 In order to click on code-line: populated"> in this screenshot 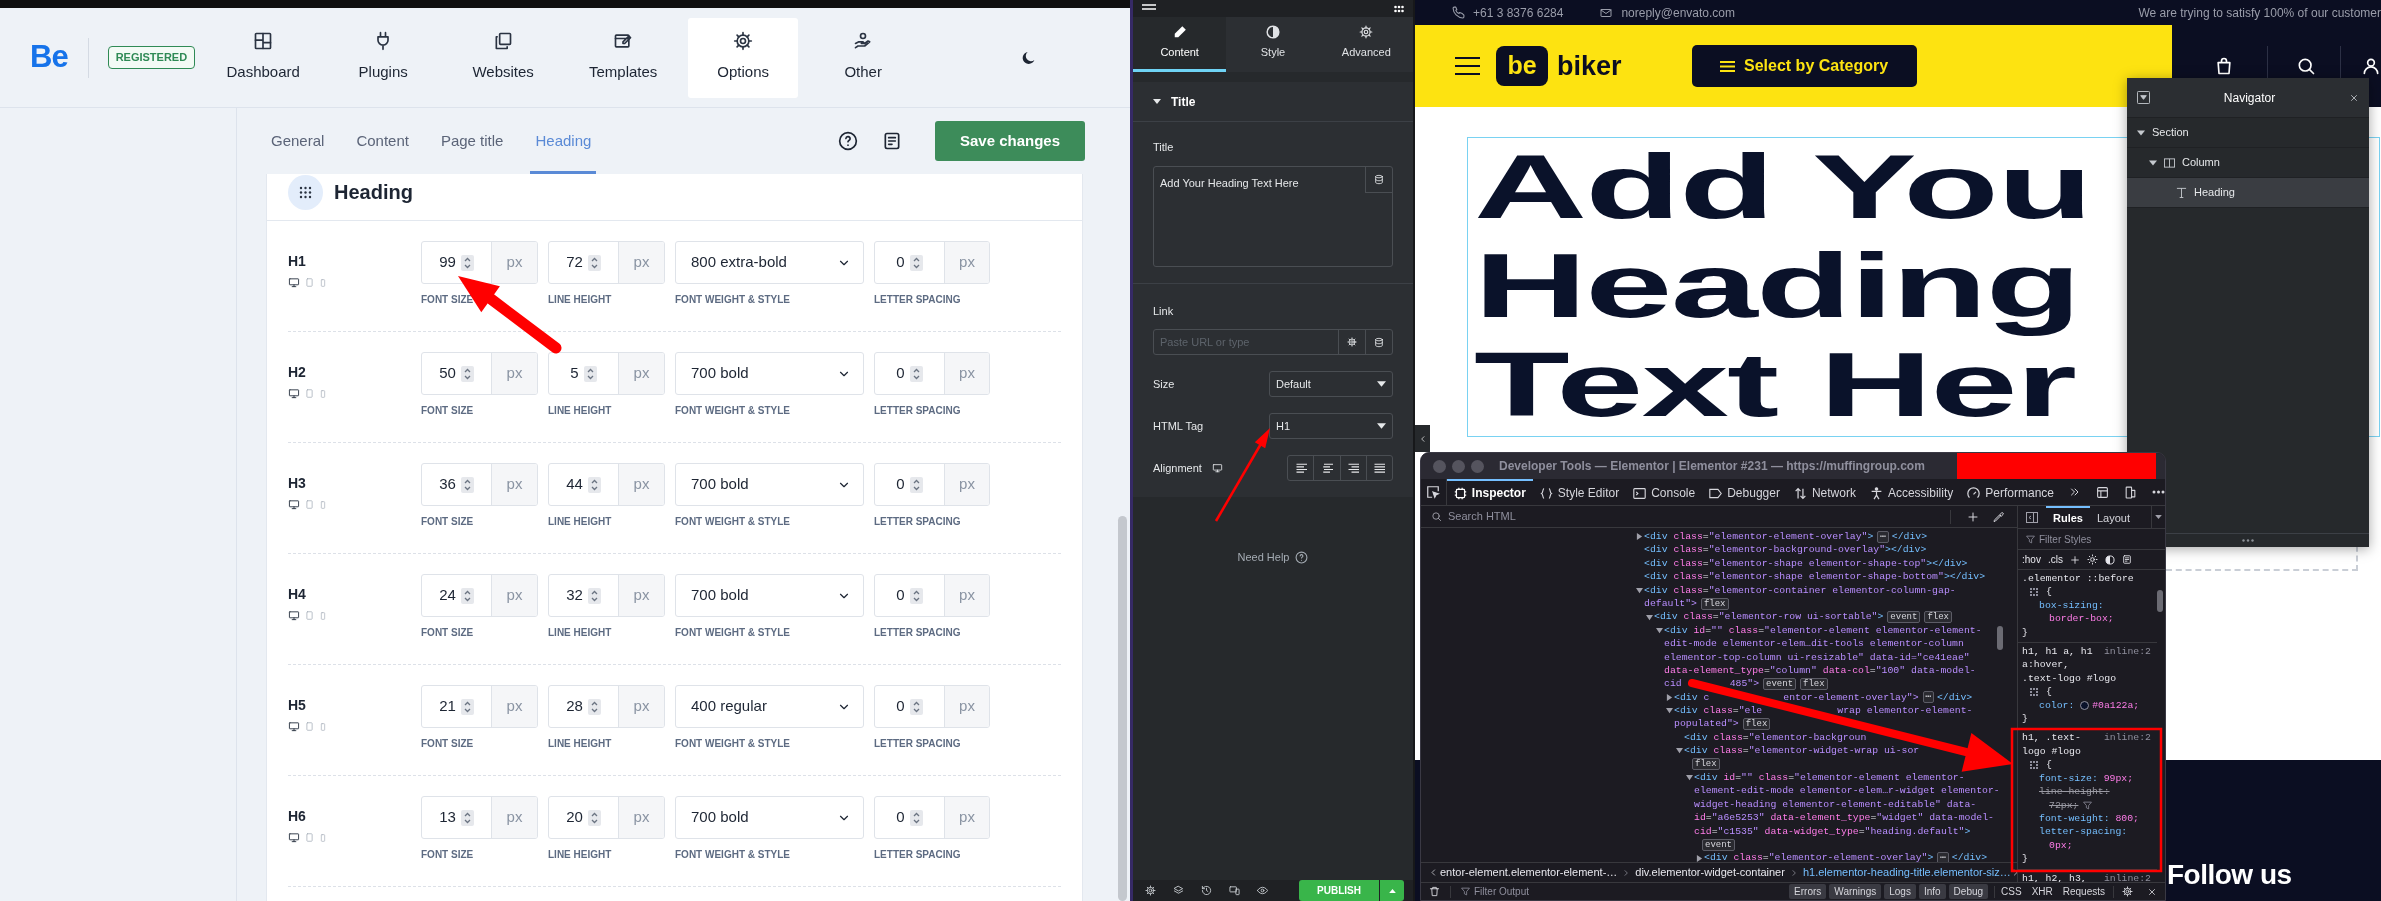, I will do `click(1706, 724)`.